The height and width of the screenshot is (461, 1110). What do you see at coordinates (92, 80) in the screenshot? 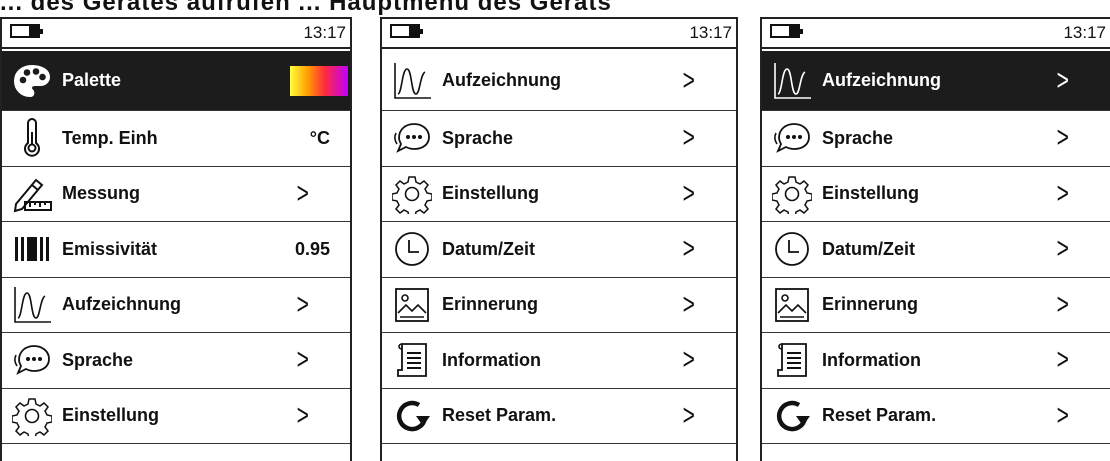
I see `menu-item-label: Palette` at bounding box center [92, 80].